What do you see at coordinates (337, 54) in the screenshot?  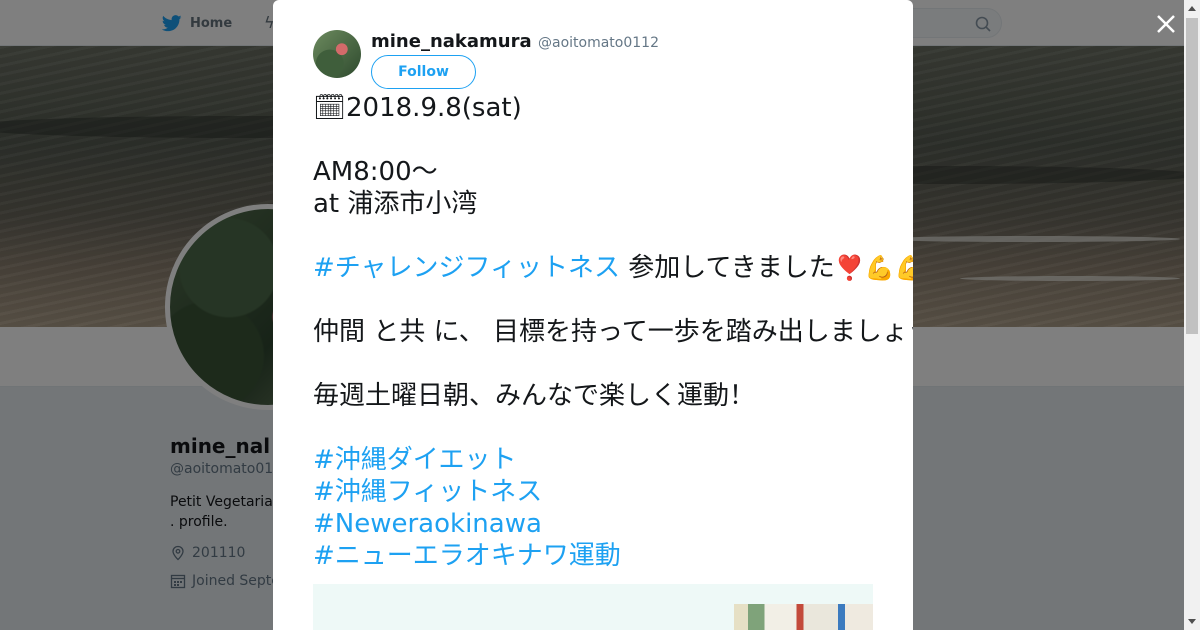 I see `tweet-author-avatar` at bounding box center [337, 54].